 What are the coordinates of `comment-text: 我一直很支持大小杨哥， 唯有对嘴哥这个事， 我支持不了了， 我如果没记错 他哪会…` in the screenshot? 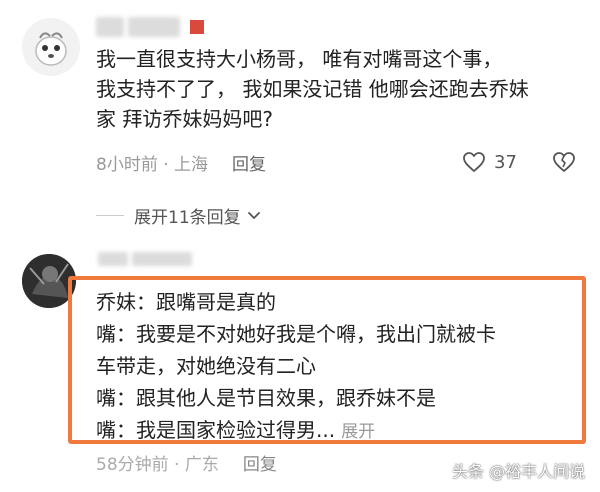 It's located at (331, 89).